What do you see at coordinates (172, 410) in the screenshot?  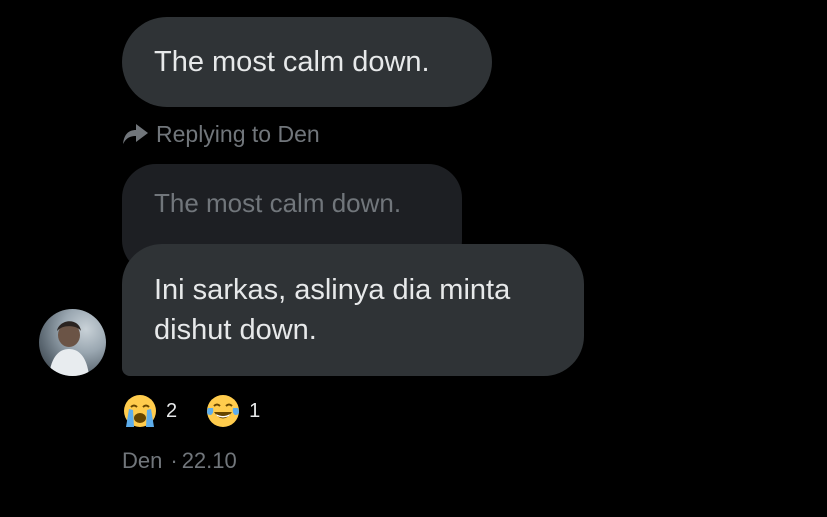 I see `reaction-count: 2` at bounding box center [172, 410].